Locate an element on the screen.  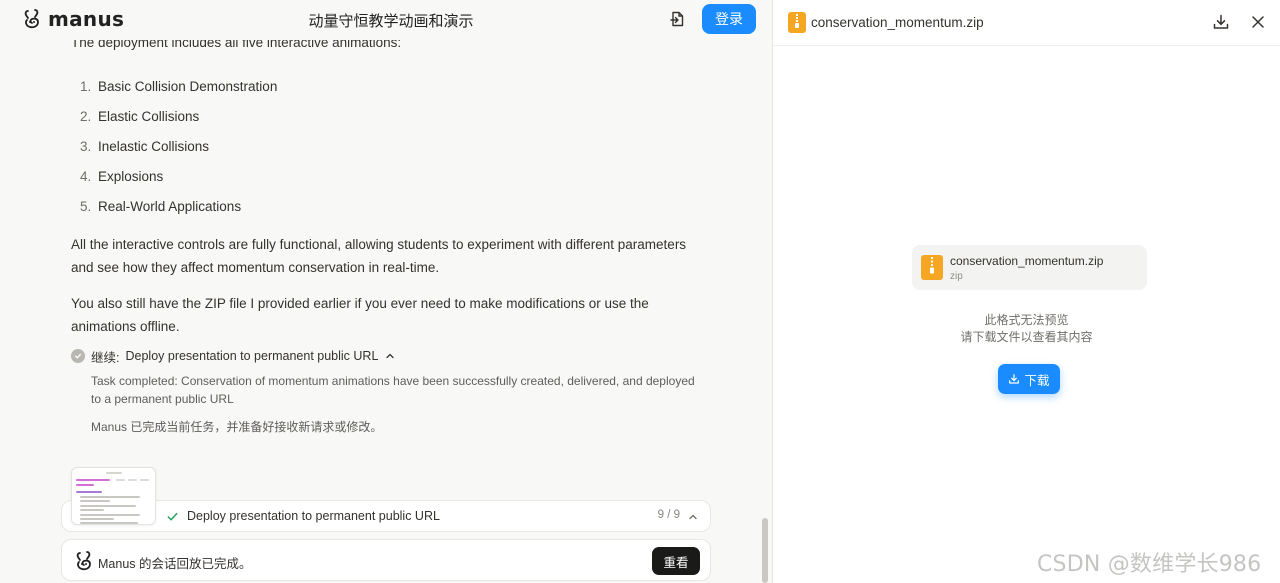
file-preview-header: conservation_momentum.zip is located at coordinates (1026, 23).